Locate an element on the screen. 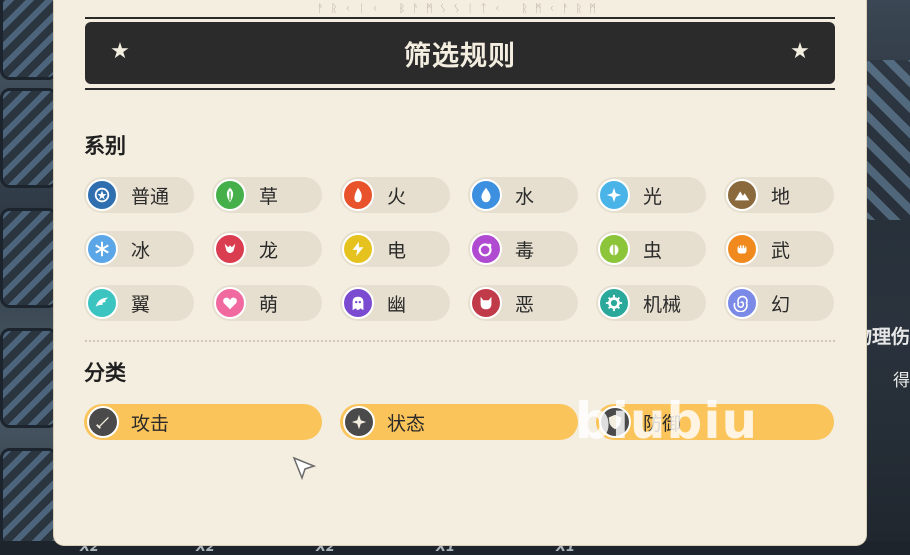  type-label: 冰 is located at coordinates (141, 250).